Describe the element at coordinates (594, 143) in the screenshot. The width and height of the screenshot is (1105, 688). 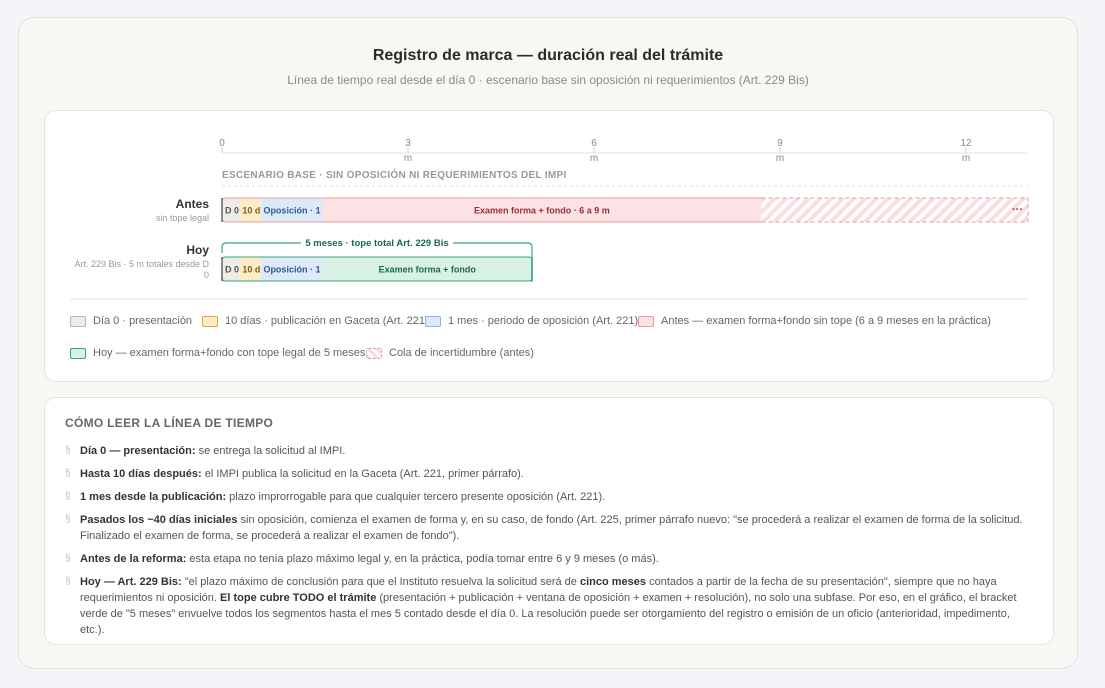
I see `x-tick-label: 6` at that location.